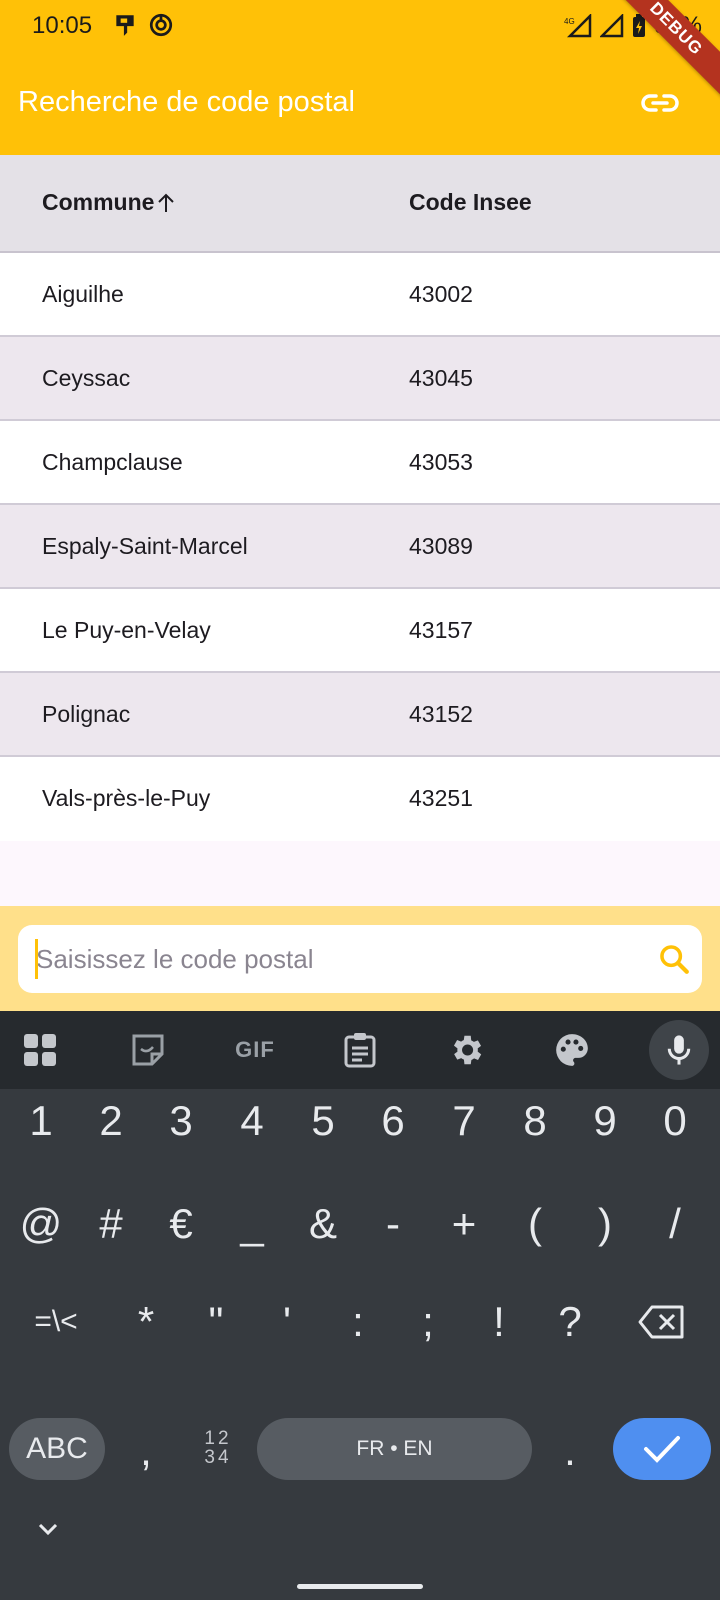 This screenshot has width=720, height=1600. I want to click on key: #, so click(111, 1224).